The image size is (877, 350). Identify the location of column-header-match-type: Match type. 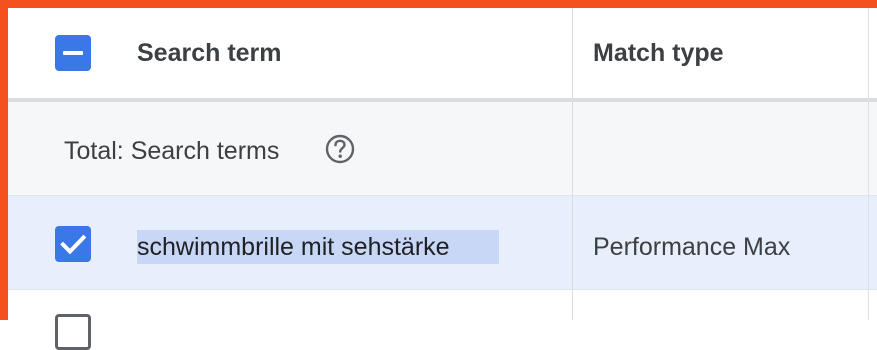
(658, 53).